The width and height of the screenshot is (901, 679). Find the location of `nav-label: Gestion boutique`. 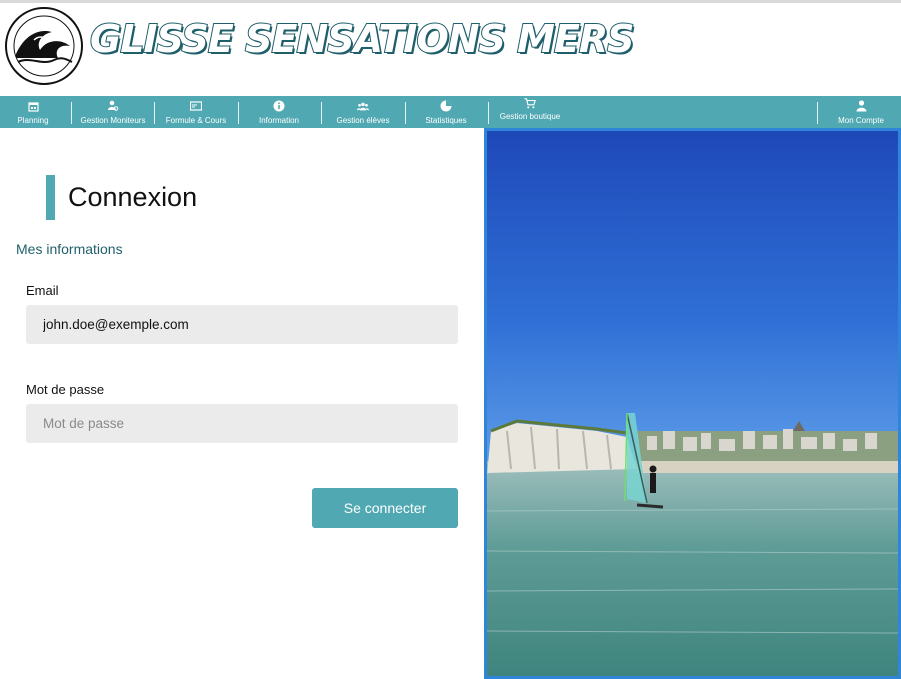

nav-label: Gestion boutique is located at coordinates (530, 116).